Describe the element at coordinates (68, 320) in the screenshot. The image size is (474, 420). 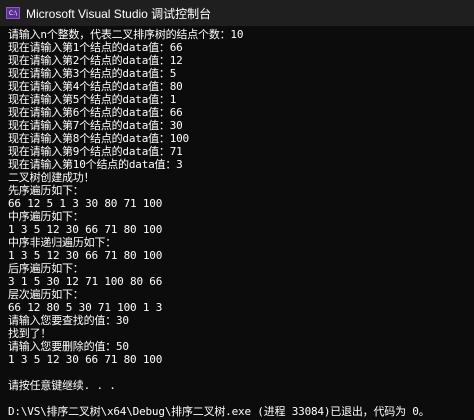
I see `console-line: 请输入您要查找的值：30` at that location.